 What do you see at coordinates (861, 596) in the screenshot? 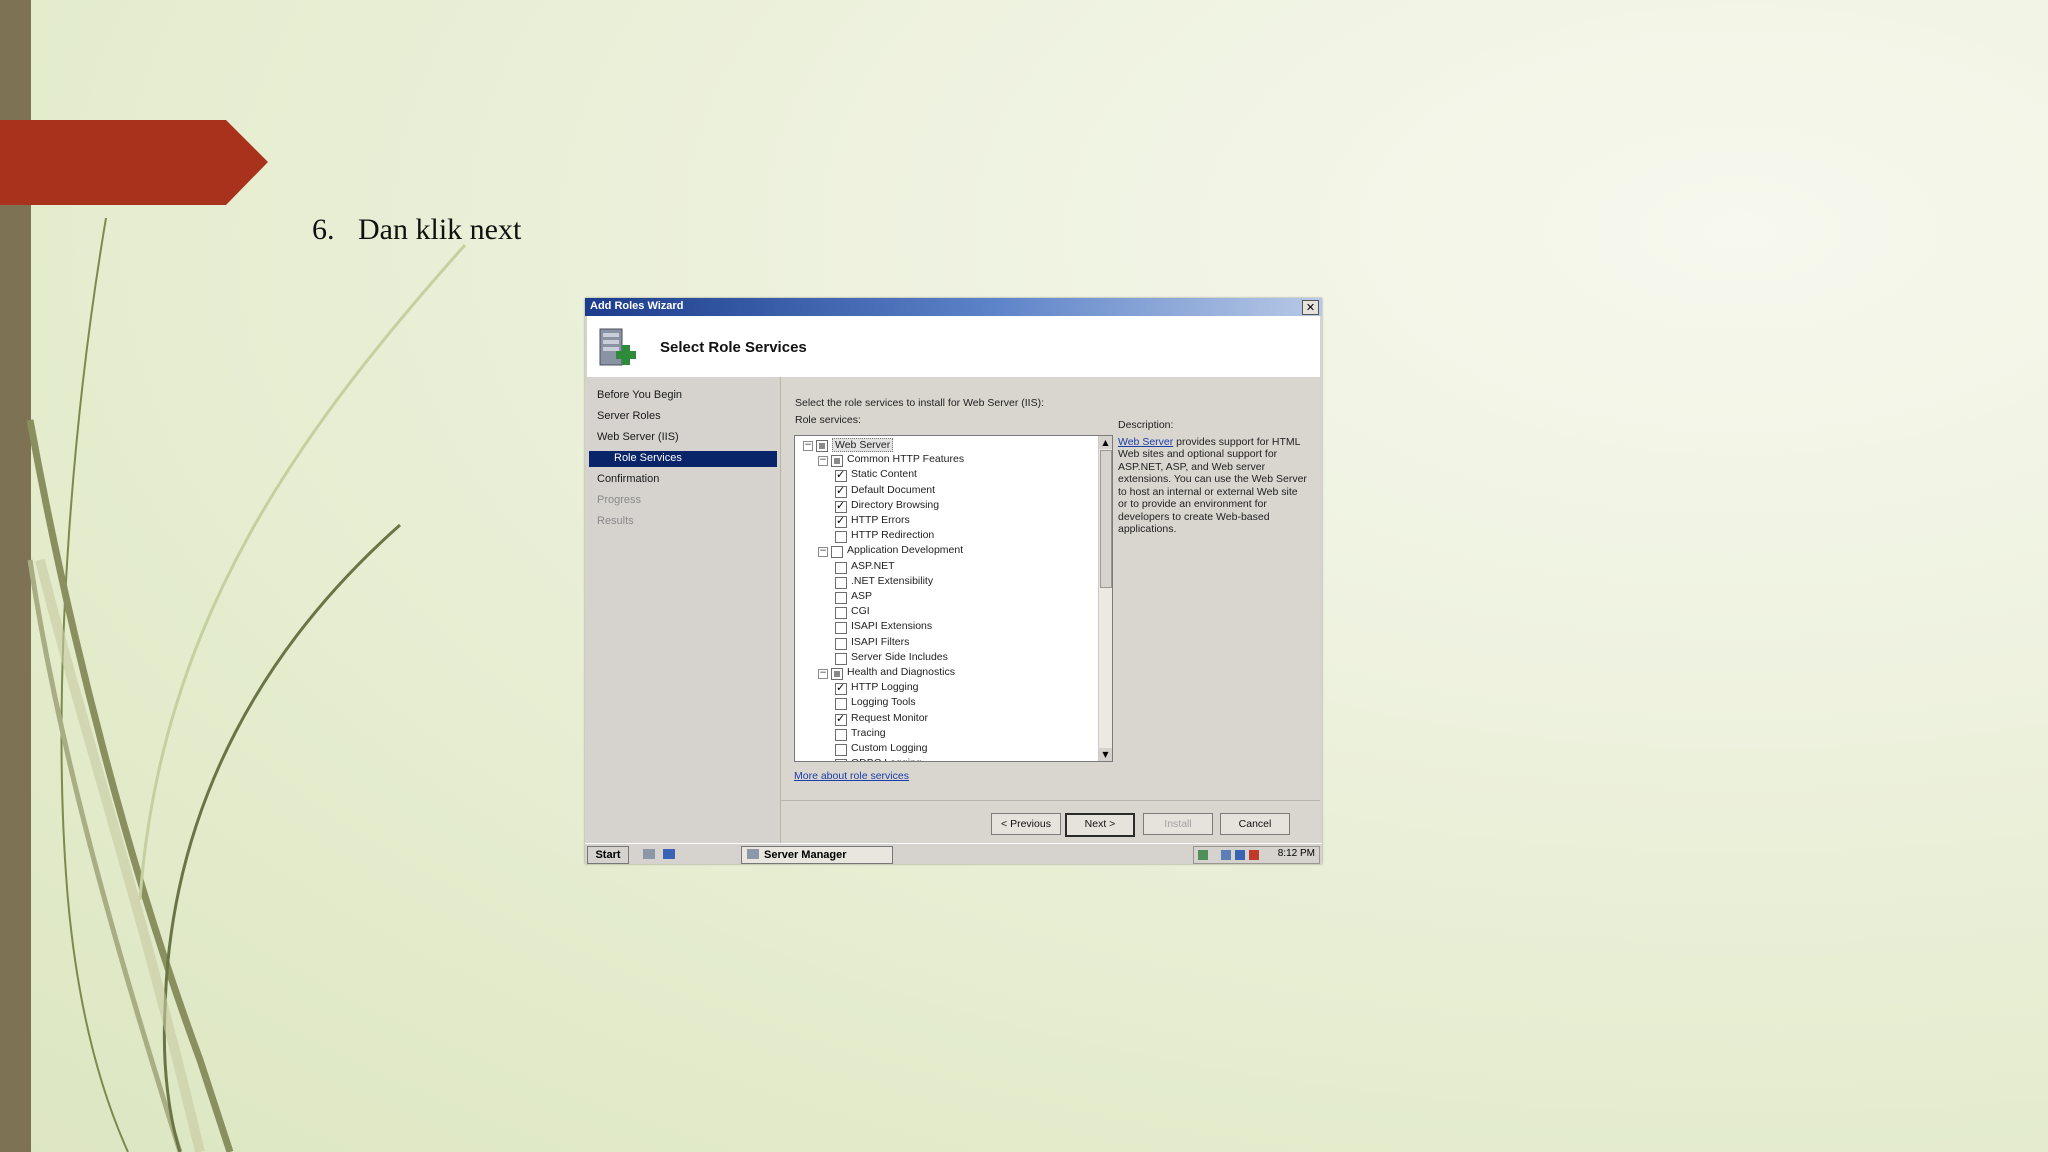
I see `role-service-label: ASP` at bounding box center [861, 596].